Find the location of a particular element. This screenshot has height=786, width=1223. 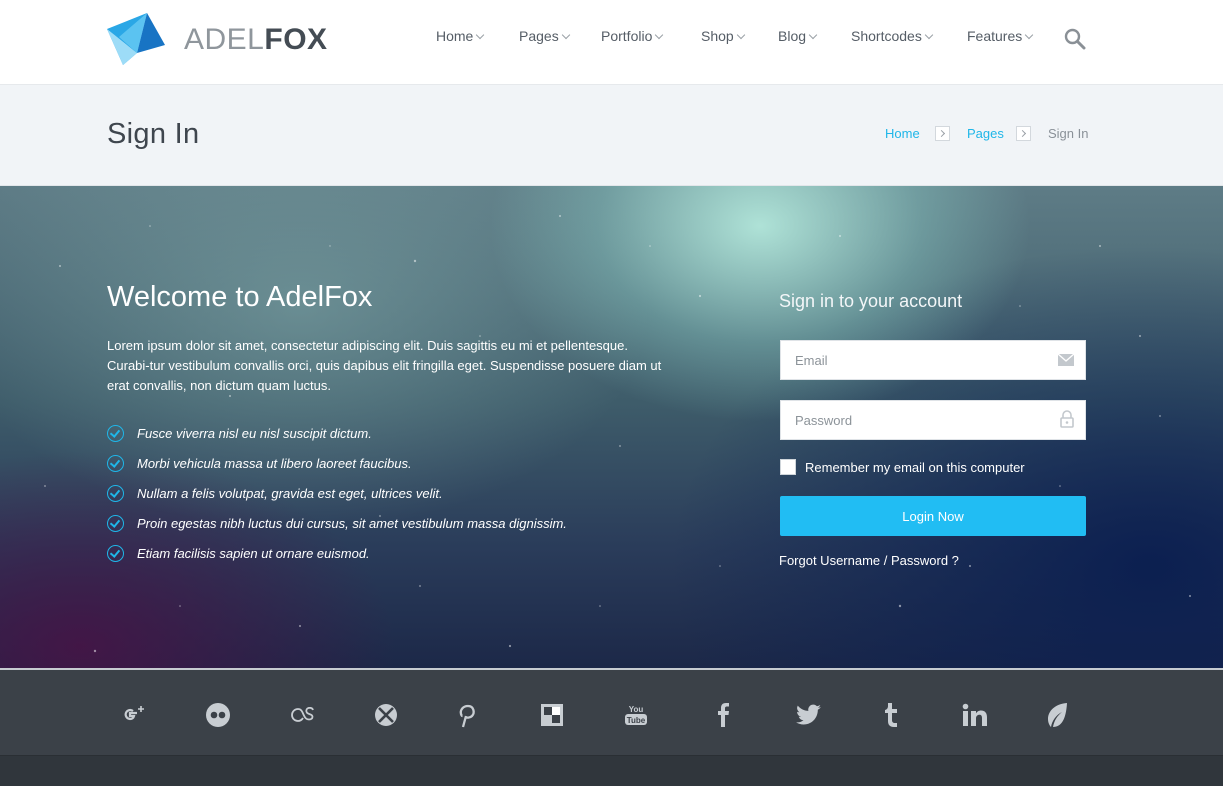

evernote-icon is located at coordinates (1057, 715).